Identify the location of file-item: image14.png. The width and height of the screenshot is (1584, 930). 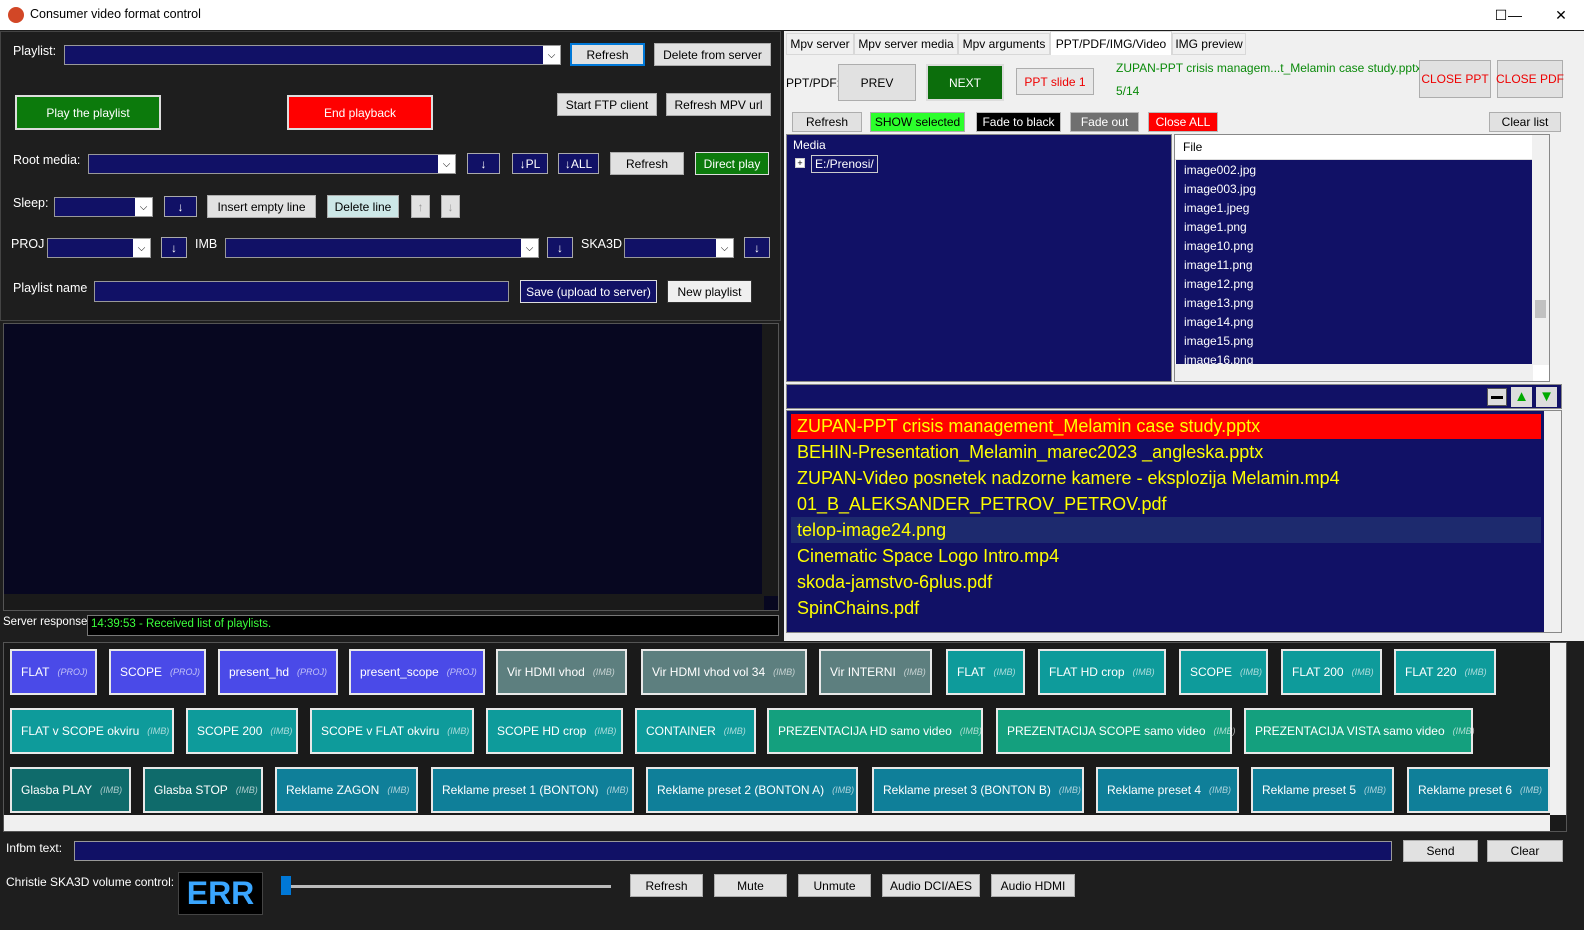
(1218, 322).